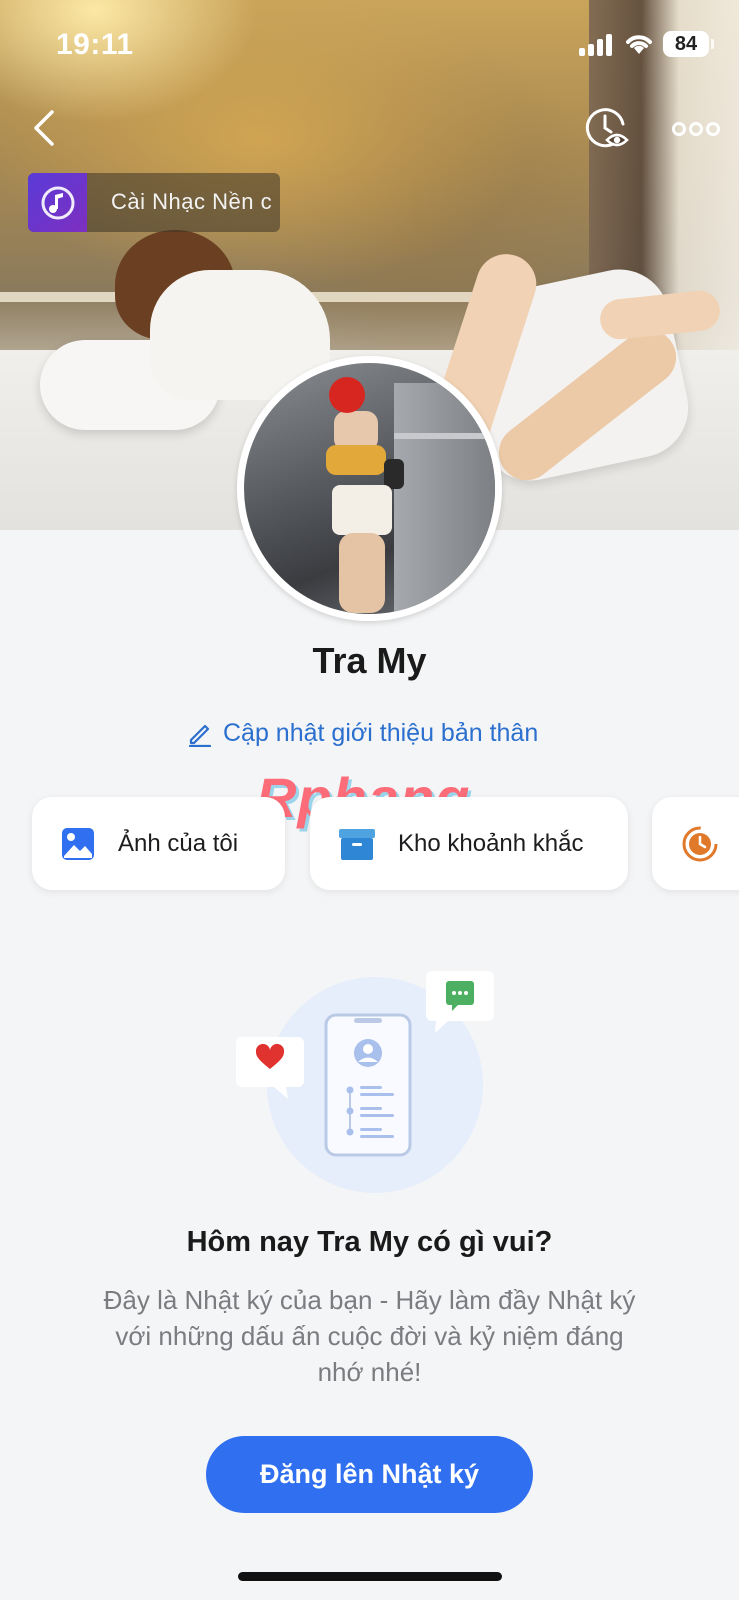 This screenshot has width=739, height=1600. What do you see at coordinates (44, 128) in the screenshot?
I see `chevron-left-icon` at bounding box center [44, 128].